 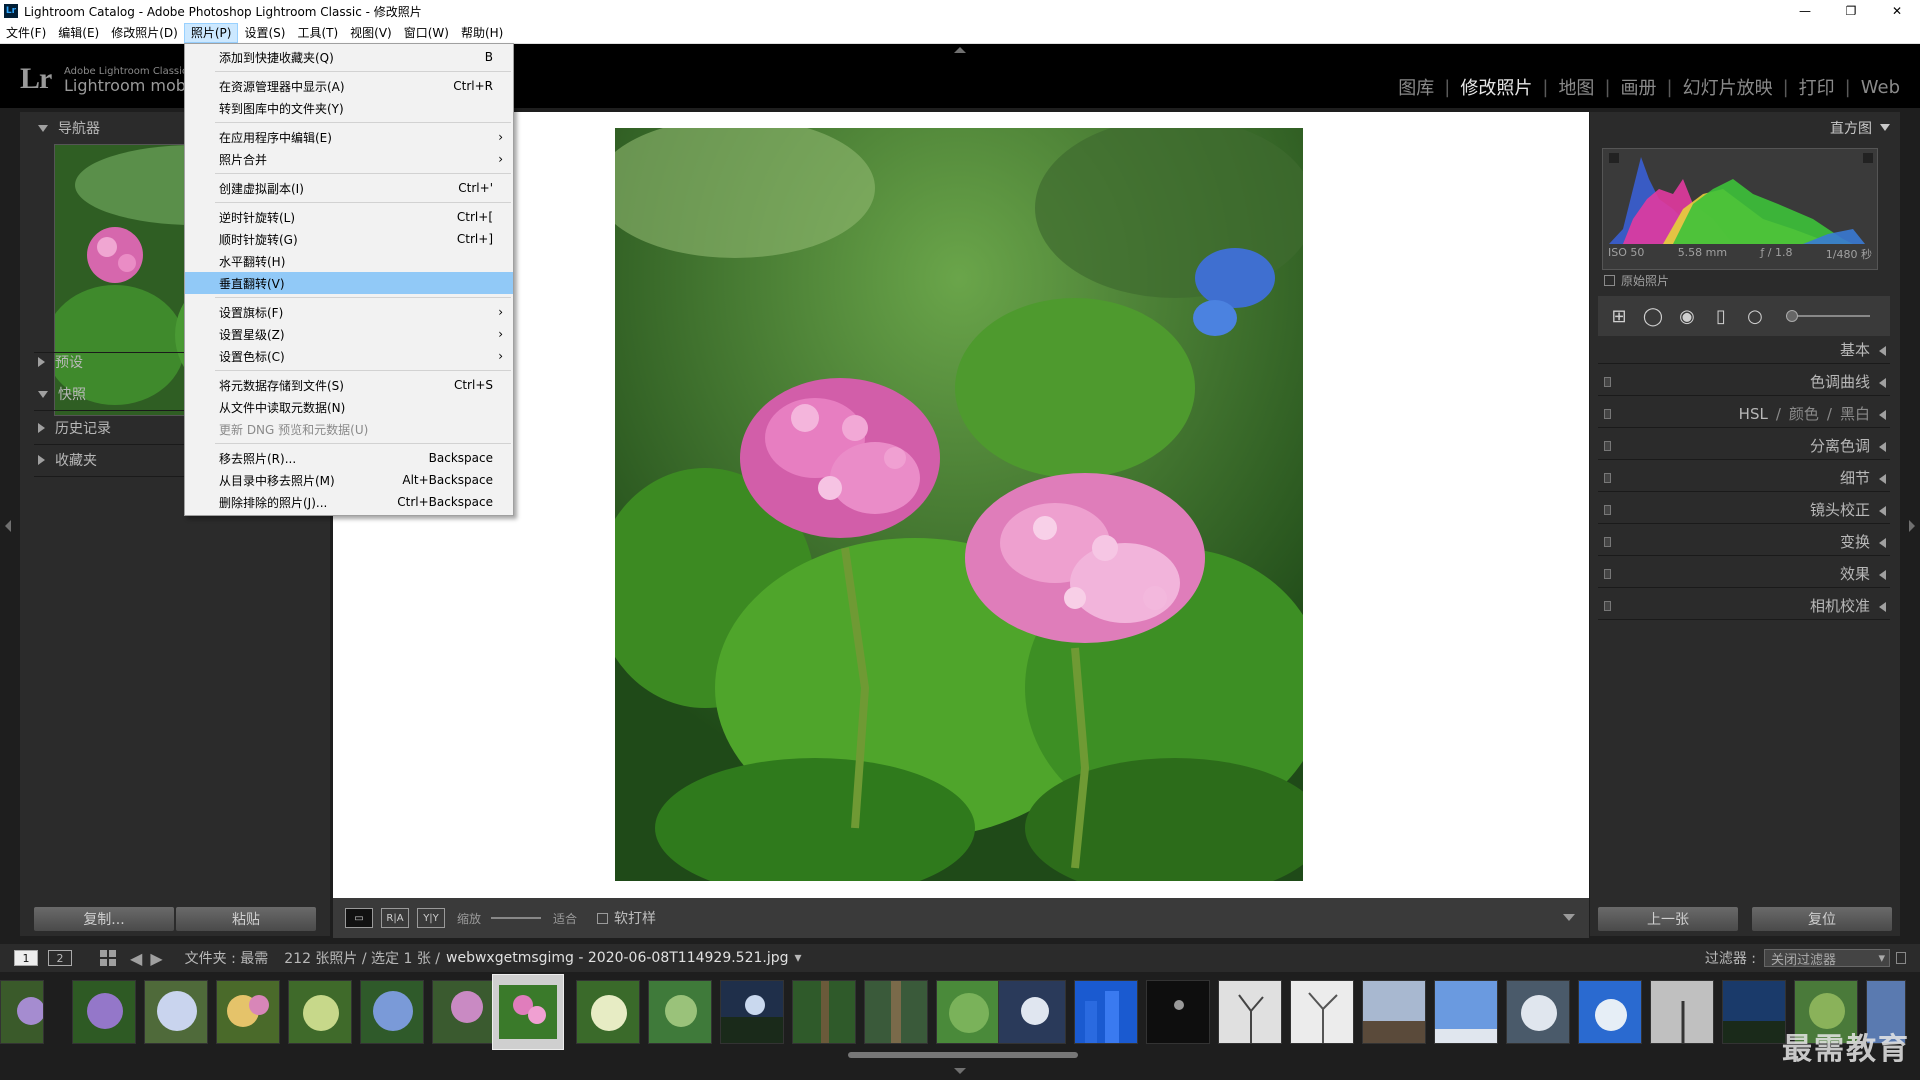 I want to click on menu-tools: 工具(T), so click(x=317, y=33).